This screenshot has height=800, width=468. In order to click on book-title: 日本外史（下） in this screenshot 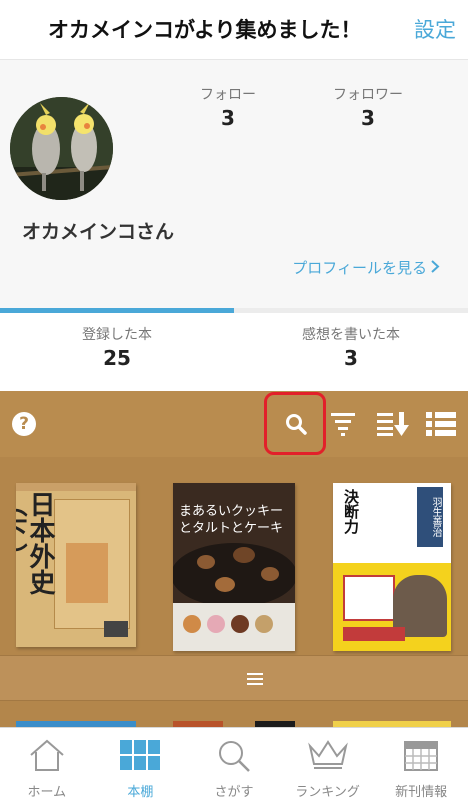, I will do `click(35, 543)`.